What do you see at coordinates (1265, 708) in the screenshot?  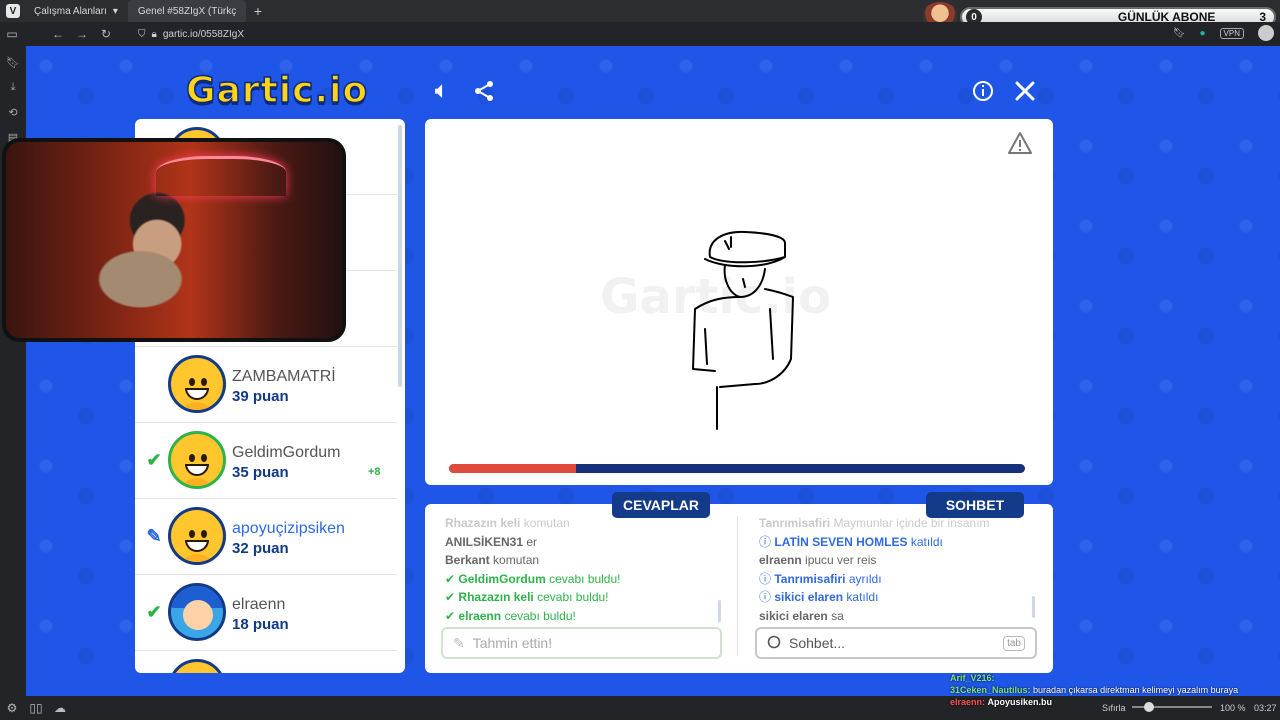 I see `clock: 03:27` at bounding box center [1265, 708].